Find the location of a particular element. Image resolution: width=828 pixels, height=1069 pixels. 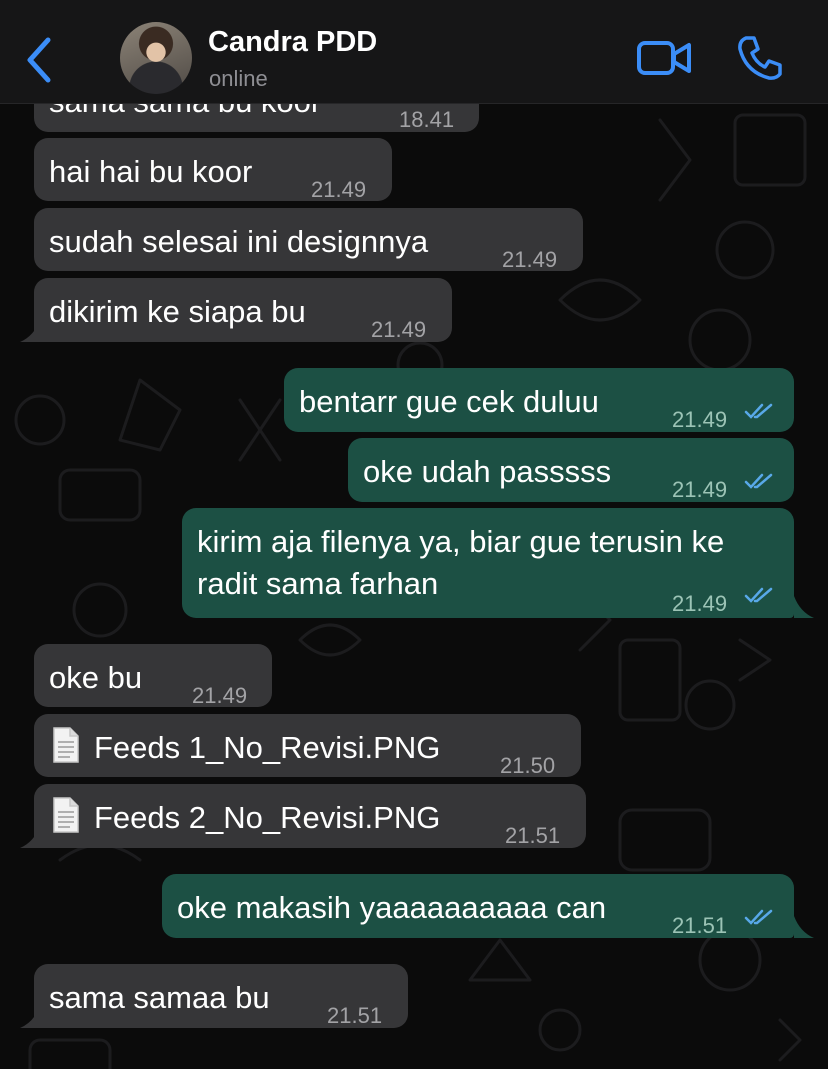

message-bubble-incoming: sudah selesai ini designnya 21.49 is located at coordinates (308, 240).